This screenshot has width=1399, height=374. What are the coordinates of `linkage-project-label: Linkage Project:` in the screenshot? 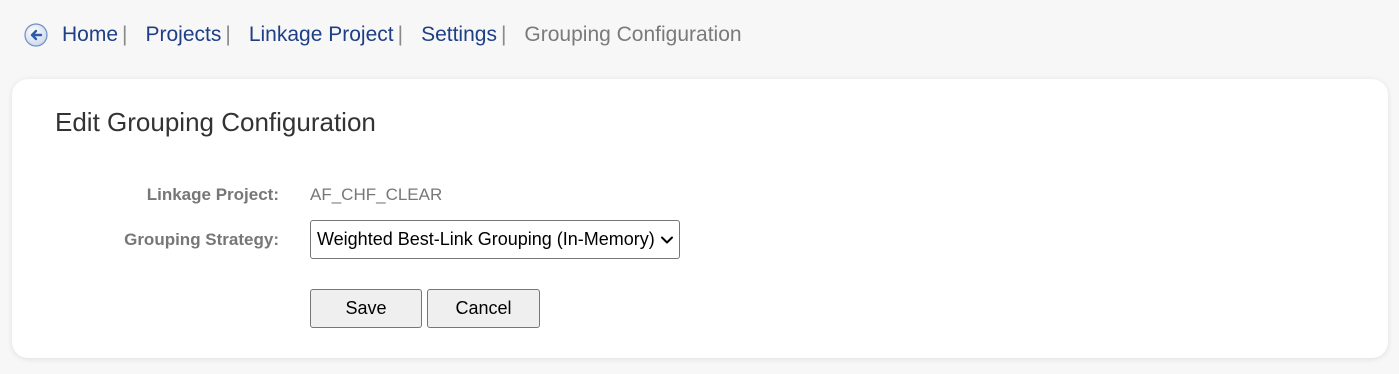 It's located at (212, 194).